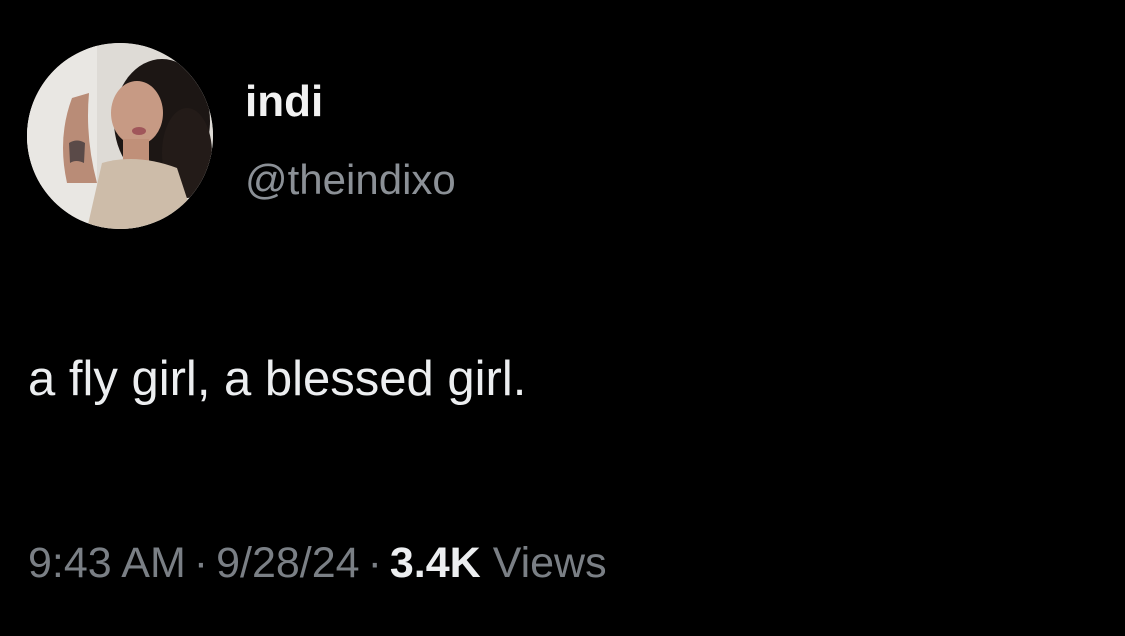 Image resolution: width=1125 pixels, height=636 pixels. I want to click on views-count: 3.4K, so click(435, 563).